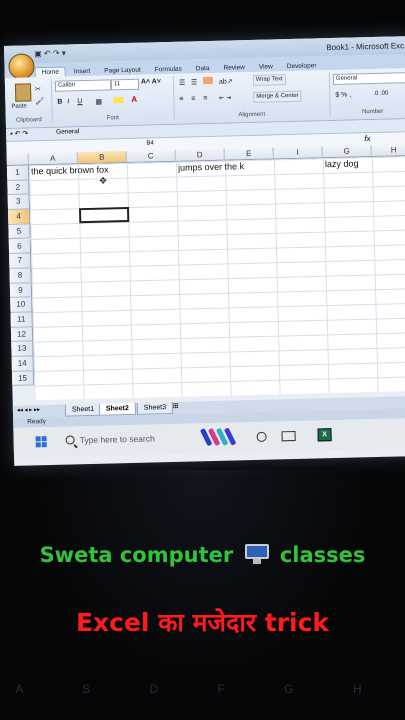 The image size is (405, 720). I want to click on cell-g1: lazy dog, so click(342, 163).